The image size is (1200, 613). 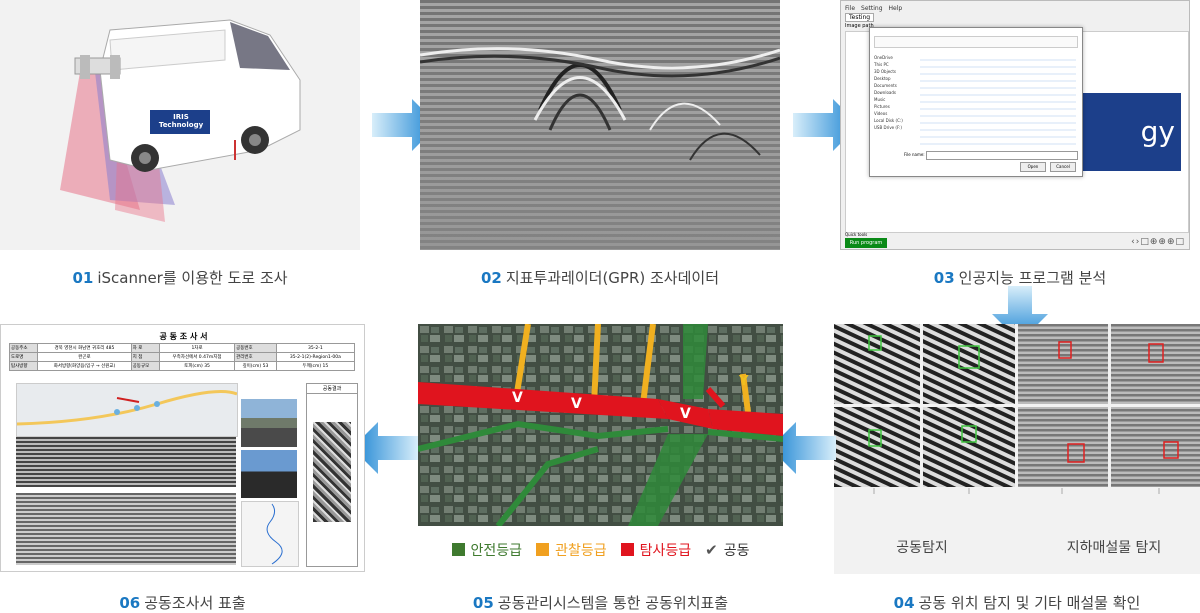 What do you see at coordinates (127, 408) in the screenshot?
I see `route-map` at bounding box center [127, 408].